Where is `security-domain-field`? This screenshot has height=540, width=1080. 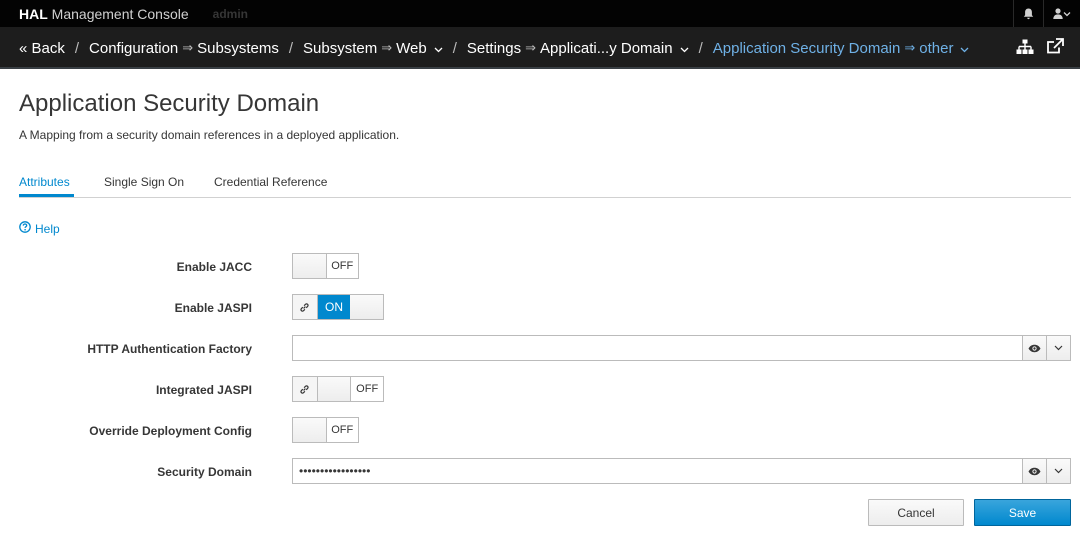 security-domain-field is located at coordinates (681, 471).